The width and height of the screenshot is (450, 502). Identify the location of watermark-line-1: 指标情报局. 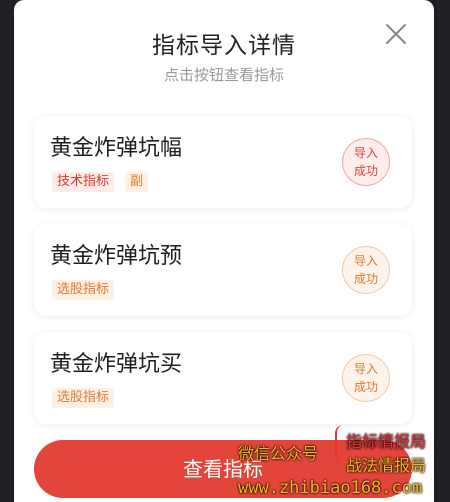
(386, 441).